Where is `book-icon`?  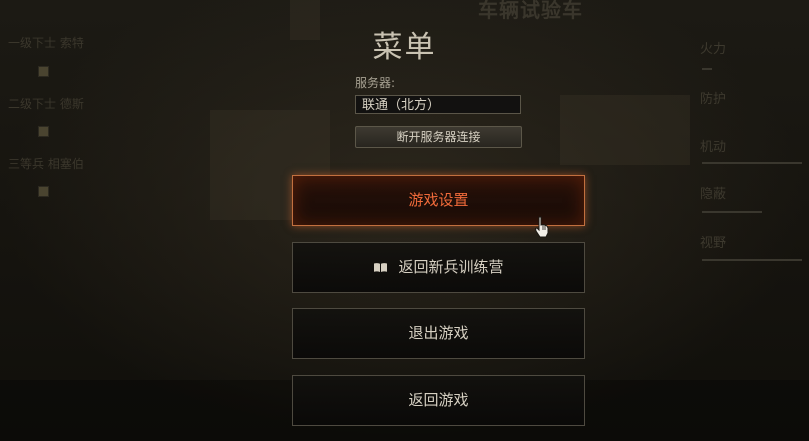
book-icon is located at coordinates (381, 267).